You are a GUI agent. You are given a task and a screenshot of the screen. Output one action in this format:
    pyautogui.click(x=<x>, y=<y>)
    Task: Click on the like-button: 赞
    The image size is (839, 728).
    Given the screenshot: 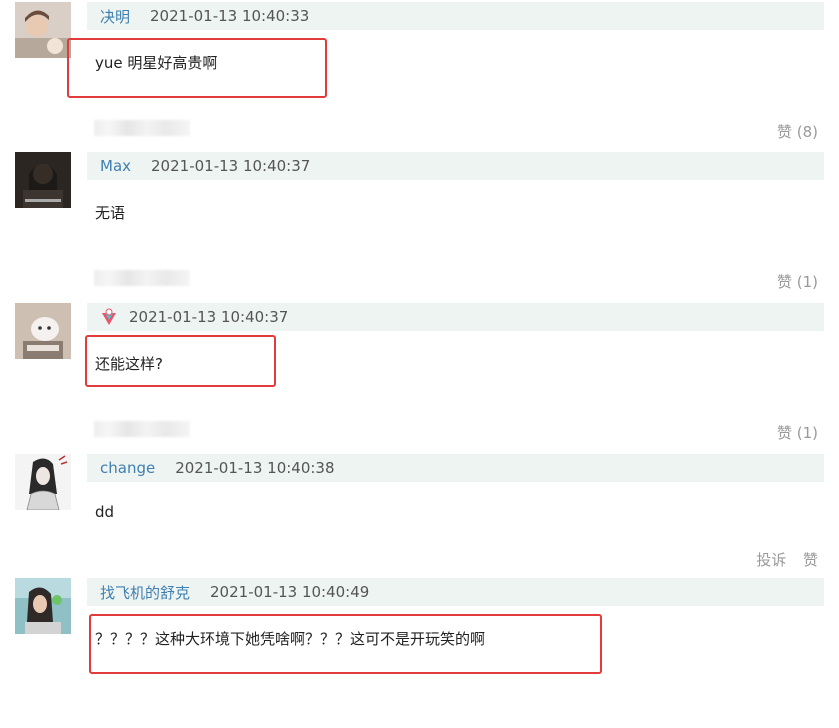 What is the action you would take?
    pyautogui.click(x=810, y=560)
    